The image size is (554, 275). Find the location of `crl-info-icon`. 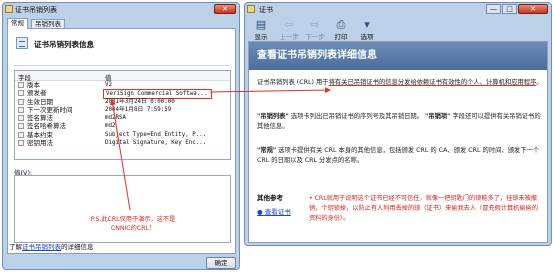

crl-info-icon is located at coordinates (22, 43).